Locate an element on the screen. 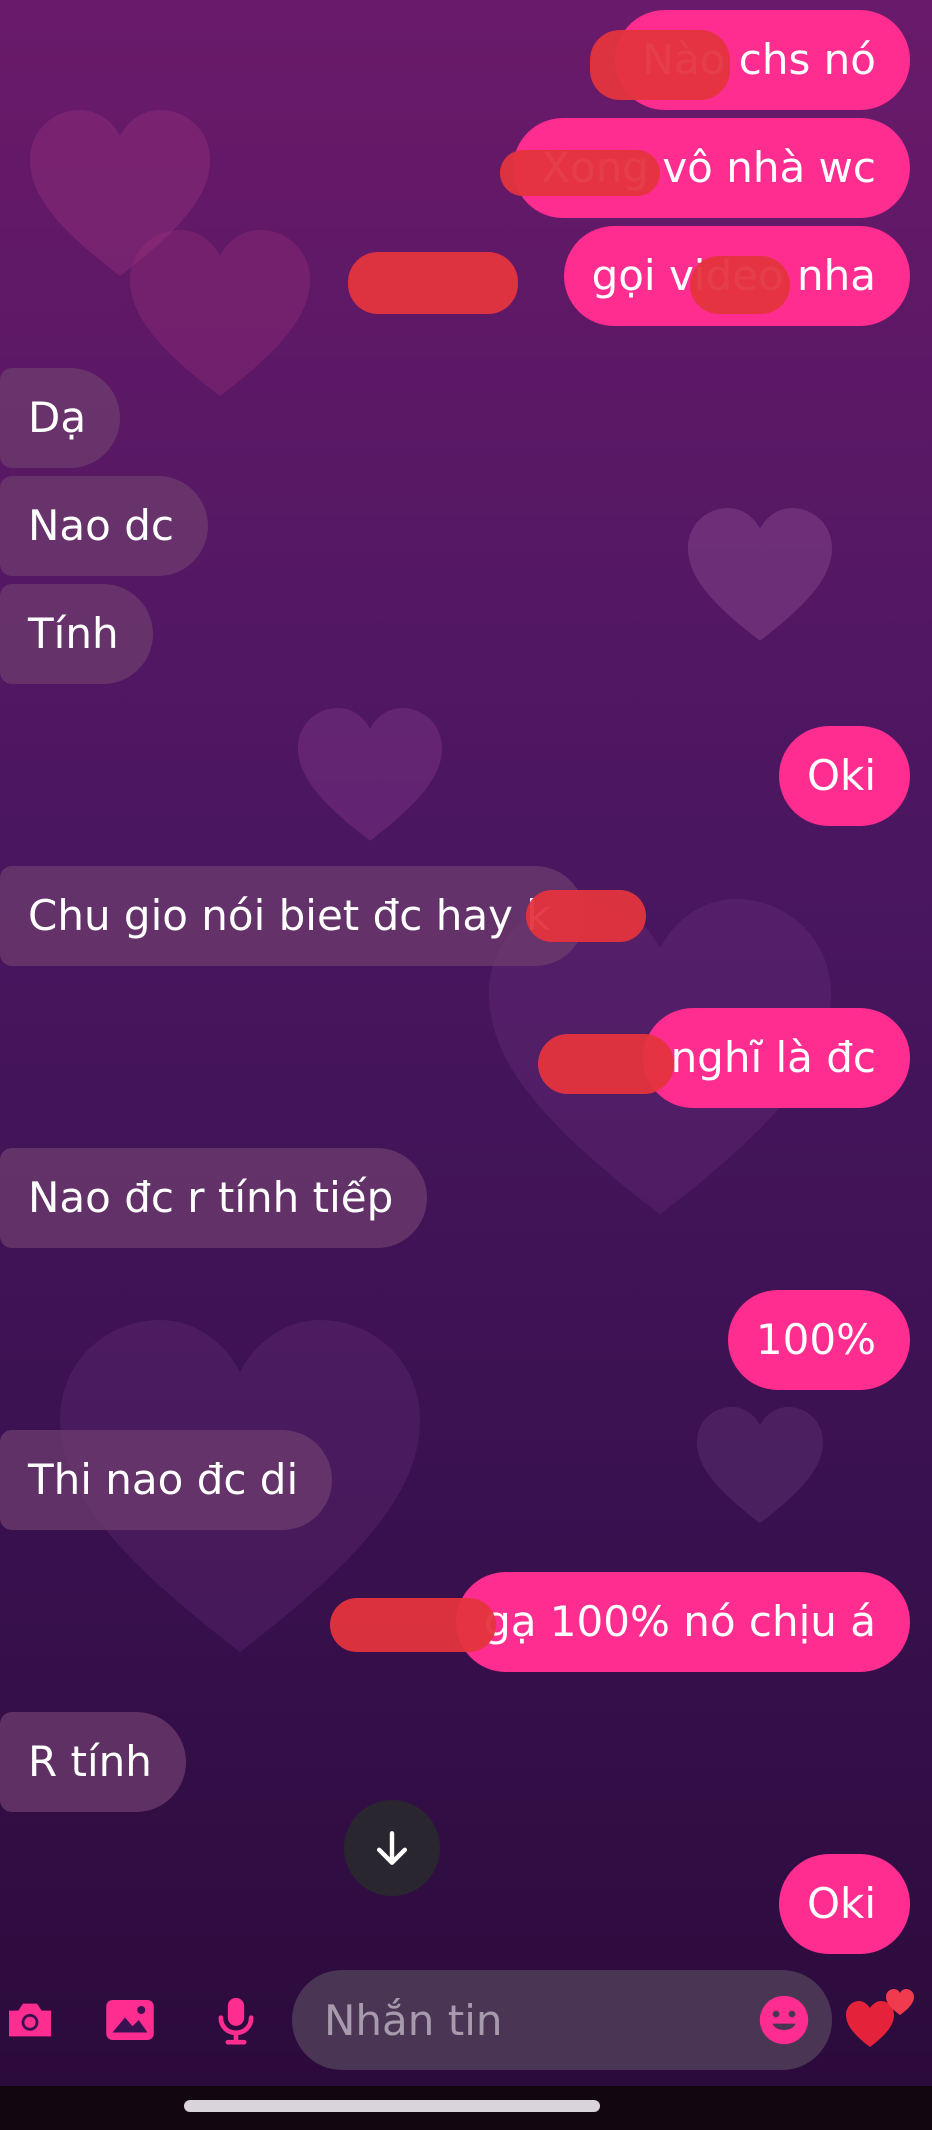 The height and width of the screenshot is (2130, 932). arrow-down-icon is located at coordinates (392, 1848).